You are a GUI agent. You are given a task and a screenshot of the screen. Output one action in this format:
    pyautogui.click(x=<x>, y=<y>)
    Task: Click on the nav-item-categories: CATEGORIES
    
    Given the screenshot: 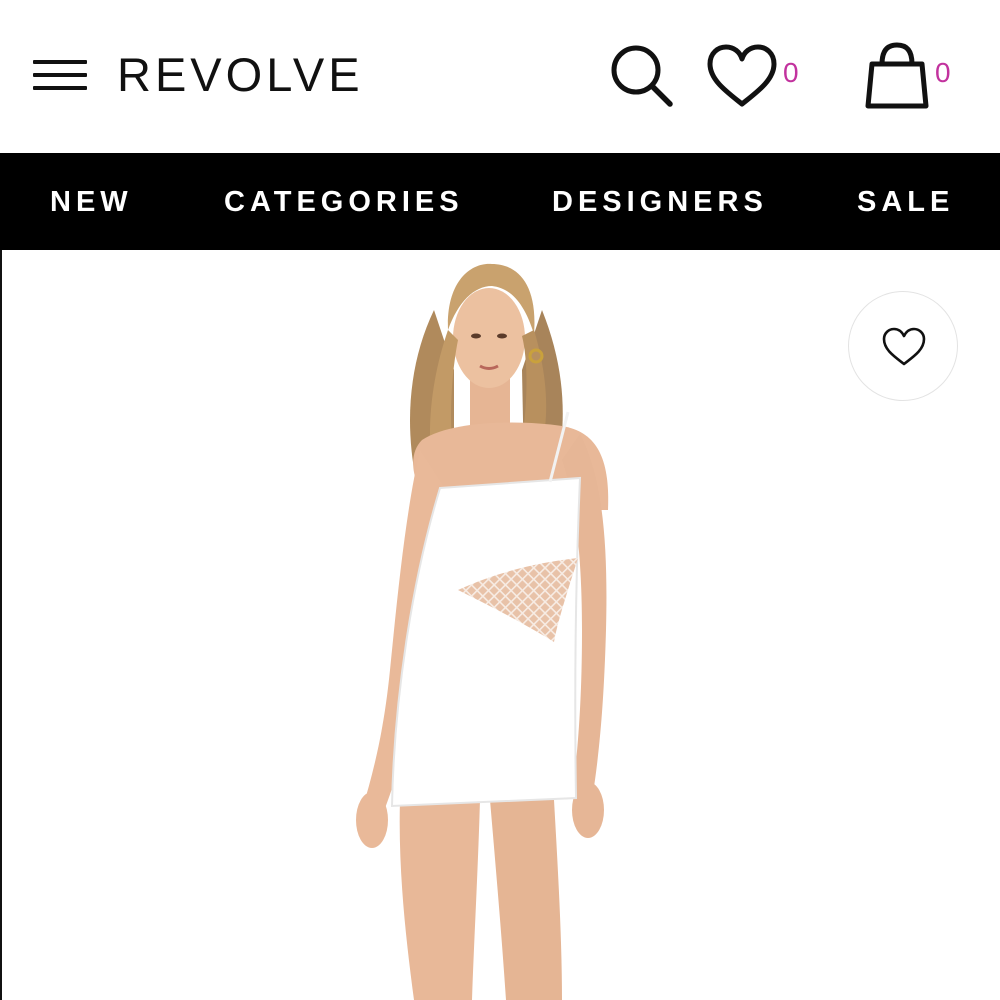 What is the action you would take?
    pyautogui.click(x=344, y=202)
    